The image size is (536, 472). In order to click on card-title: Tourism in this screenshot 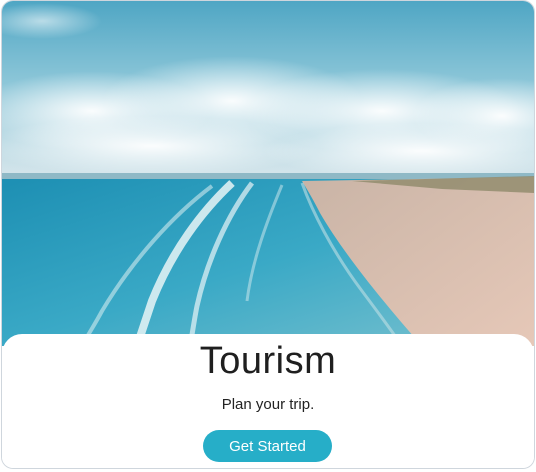, I will do `click(268, 361)`.